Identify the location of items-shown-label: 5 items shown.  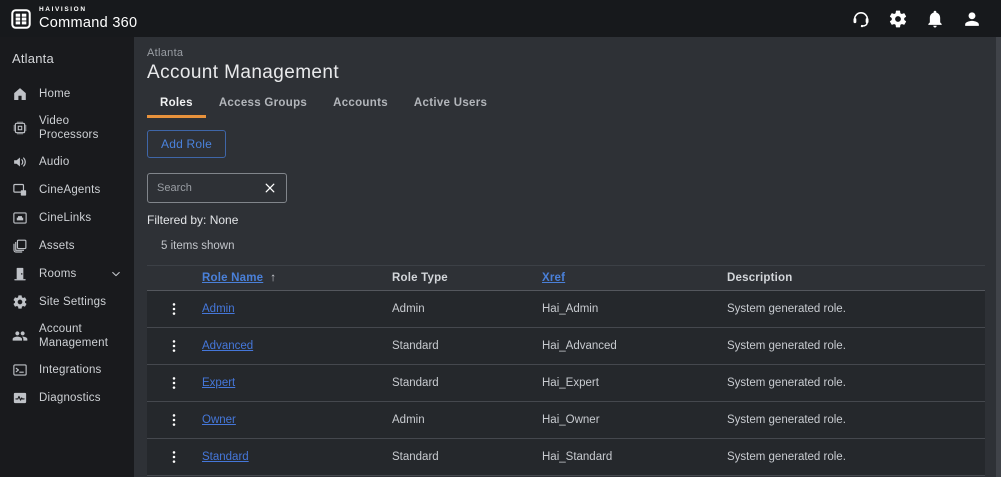
(198, 246).